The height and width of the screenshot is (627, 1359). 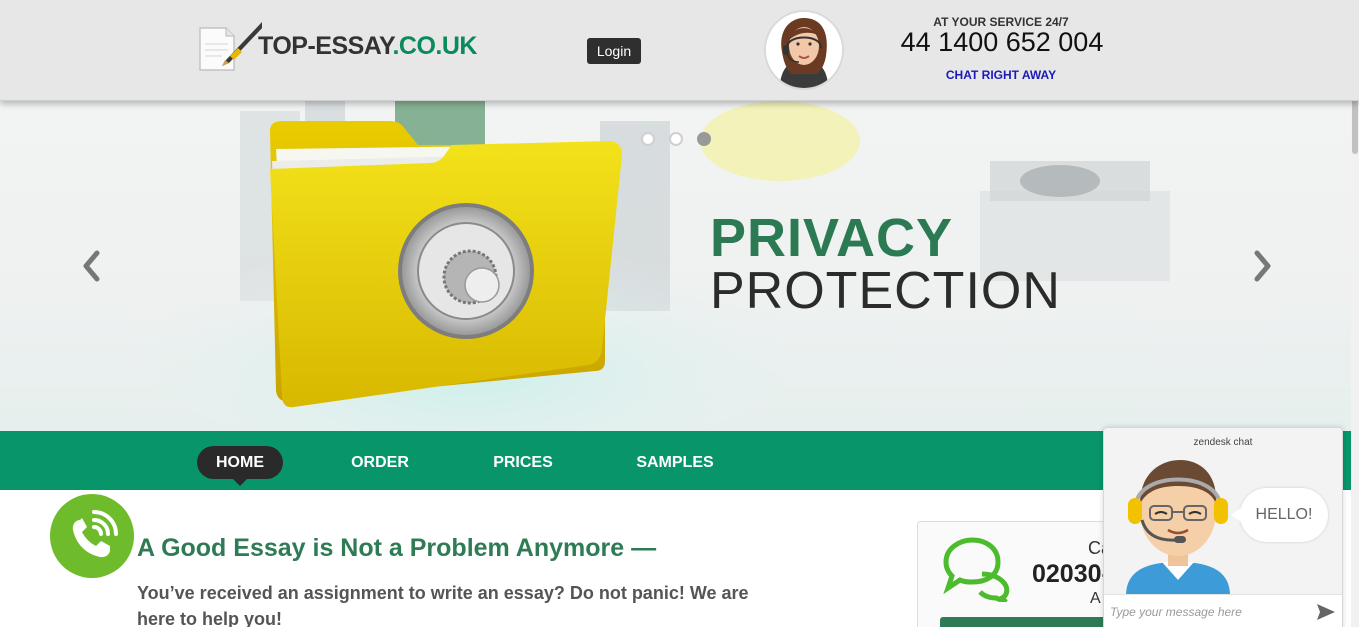 What do you see at coordinates (614, 51) in the screenshot?
I see `login-button: Login` at bounding box center [614, 51].